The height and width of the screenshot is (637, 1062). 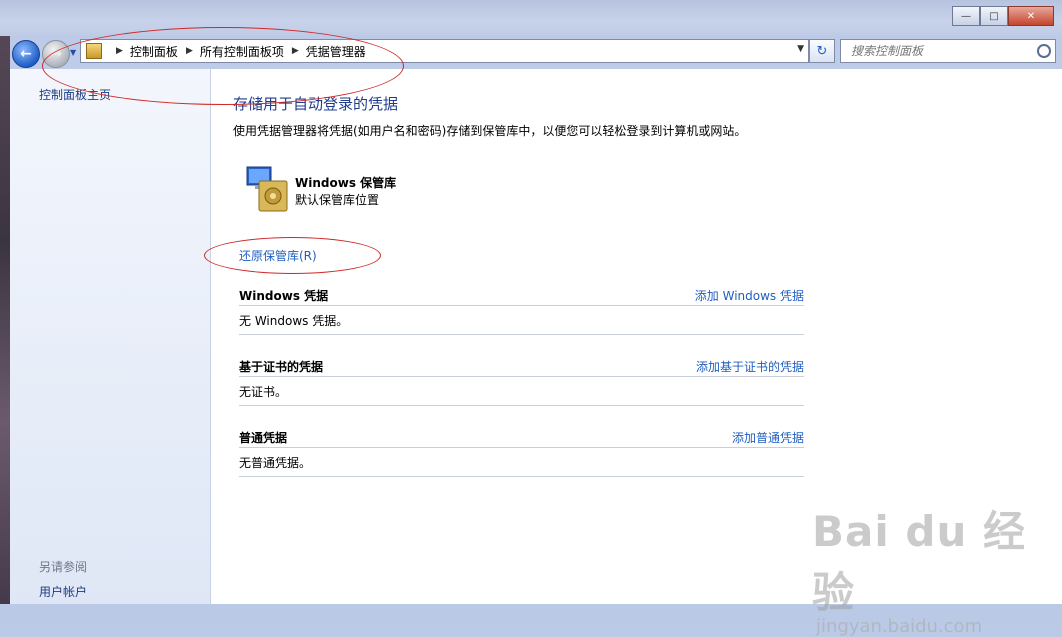 I want to click on add-generic-credential-link: 添加普通凭据, so click(x=768, y=437).